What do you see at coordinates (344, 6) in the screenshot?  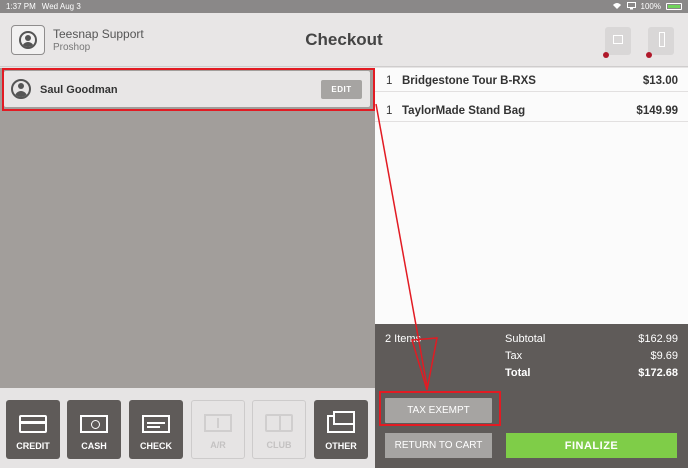 I see `status-bar: 1:37 PM Wed Aug 3 100%` at bounding box center [344, 6].